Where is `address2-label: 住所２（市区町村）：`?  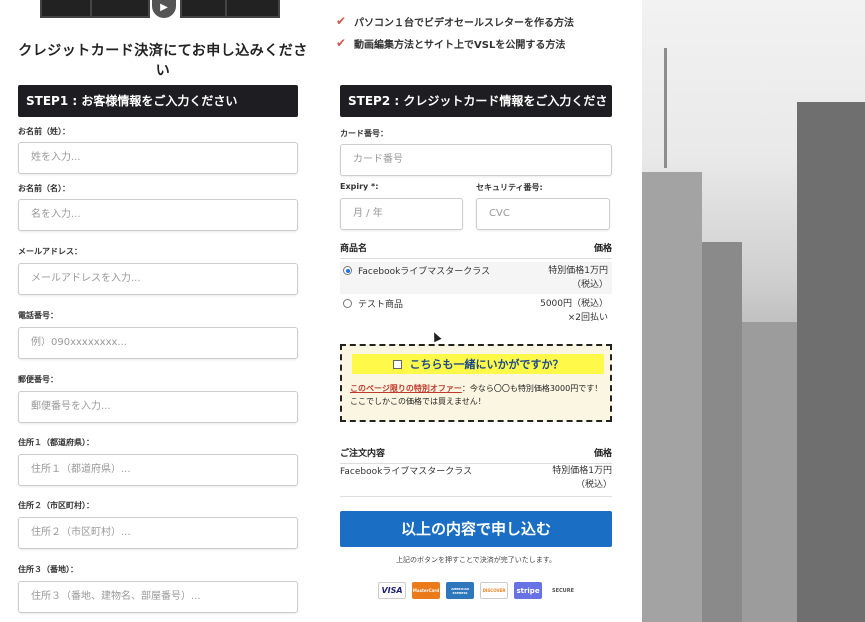 address2-label: 住所２（市区町村）： is located at coordinates (56, 505).